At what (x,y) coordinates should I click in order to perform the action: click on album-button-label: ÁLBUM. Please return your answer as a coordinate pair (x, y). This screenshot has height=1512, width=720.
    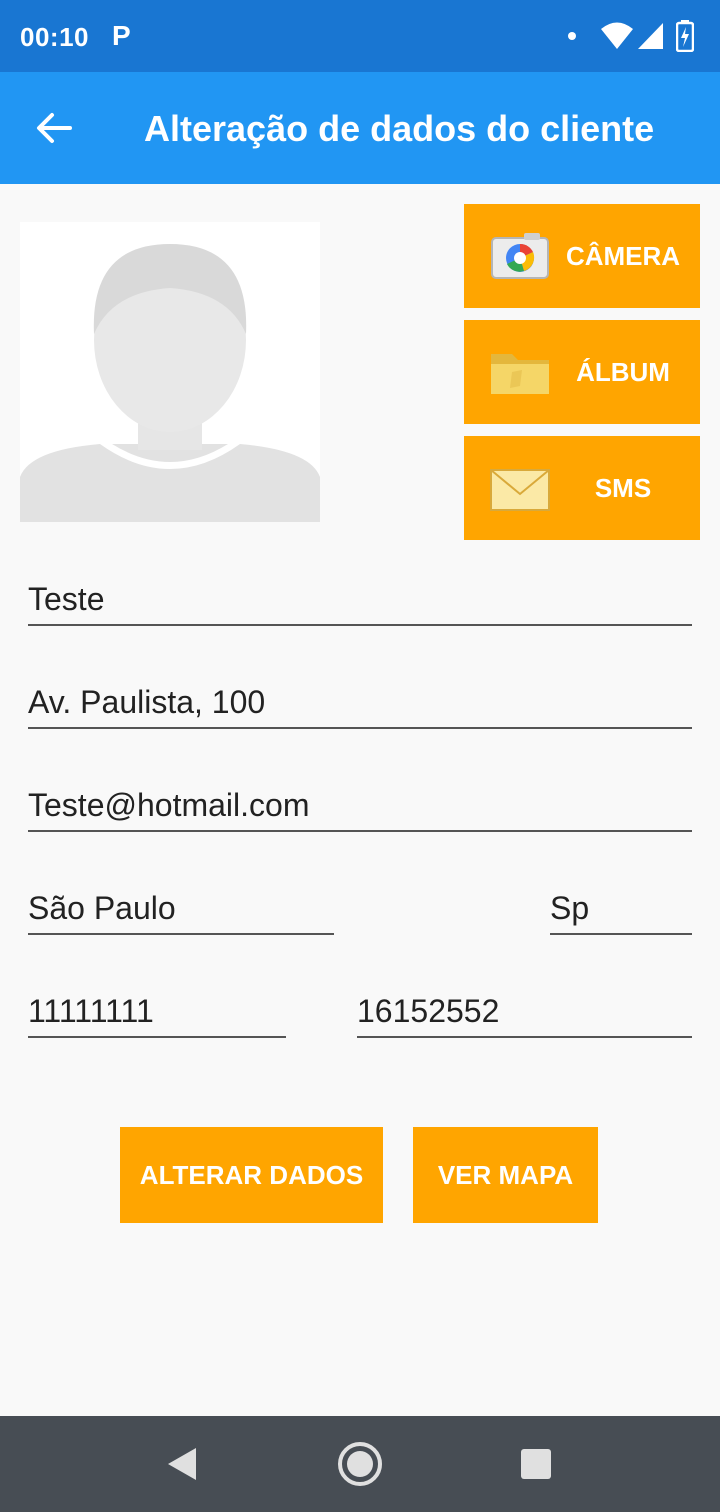
    Looking at the image, I should click on (623, 372).